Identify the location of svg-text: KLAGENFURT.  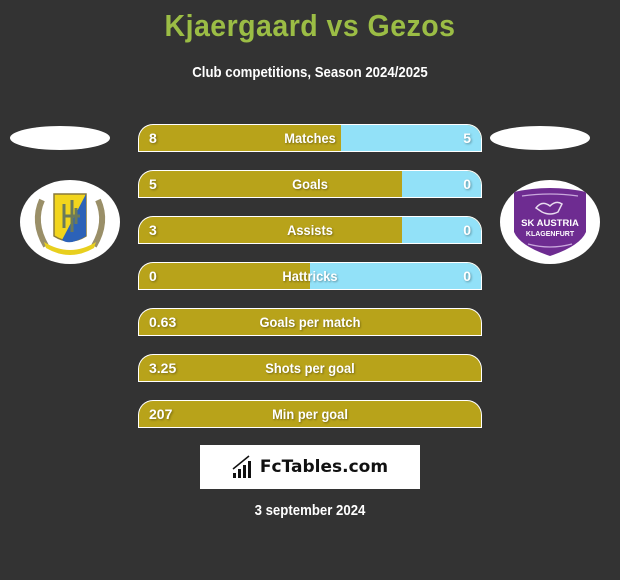
(550, 234).